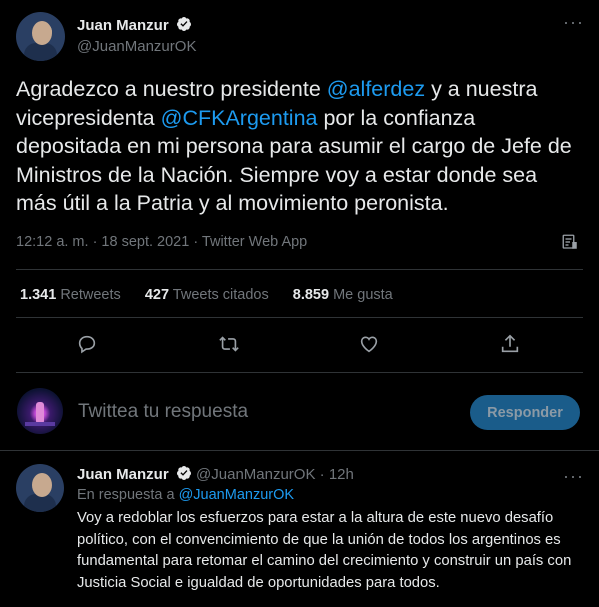  I want to click on reply-icon, so click(87, 344).